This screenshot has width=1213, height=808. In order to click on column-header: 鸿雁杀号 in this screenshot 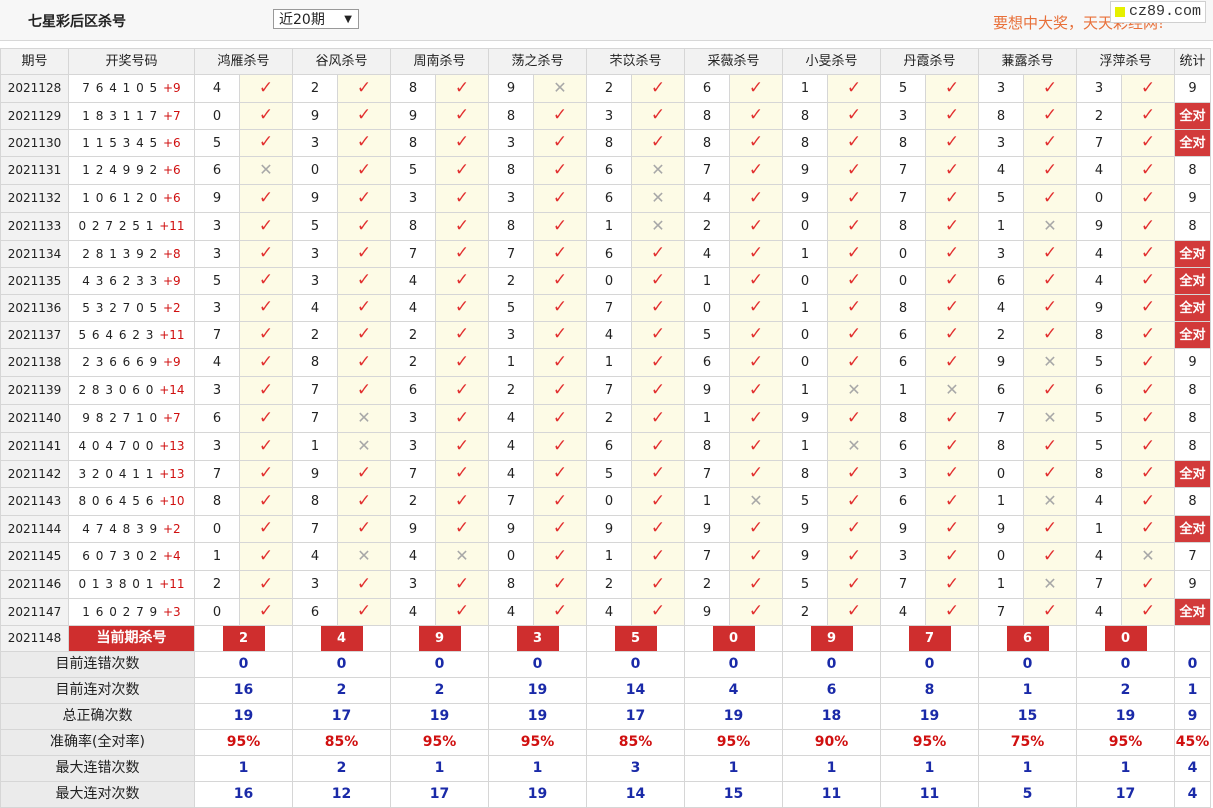, I will do `click(243, 61)`.